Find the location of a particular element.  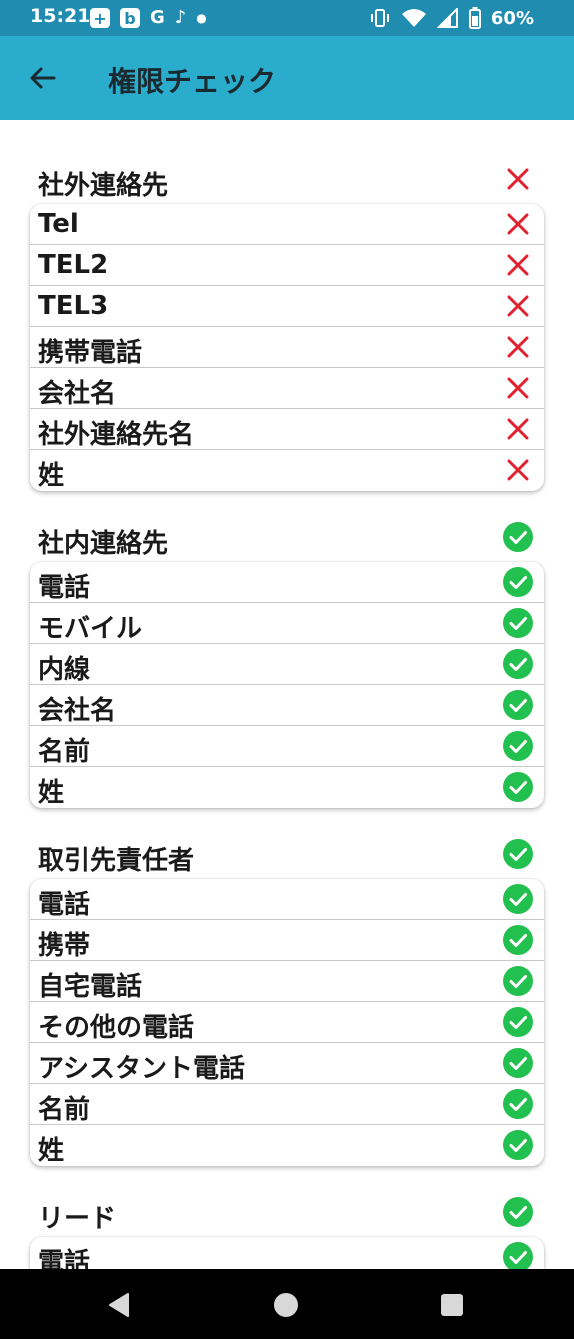

field-row: その他の電話 is located at coordinates (287, 1022).